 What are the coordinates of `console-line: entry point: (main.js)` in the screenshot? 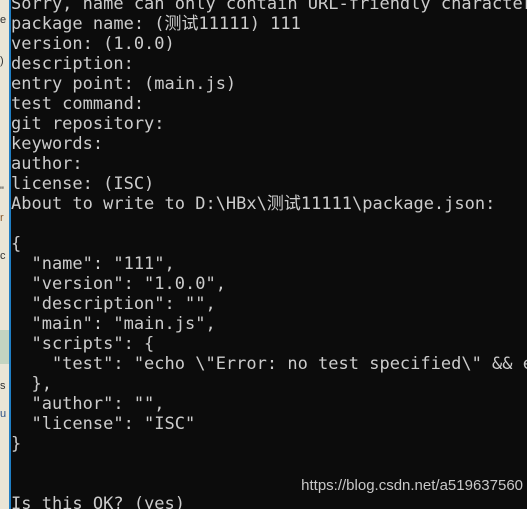 It's located at (124, 84).